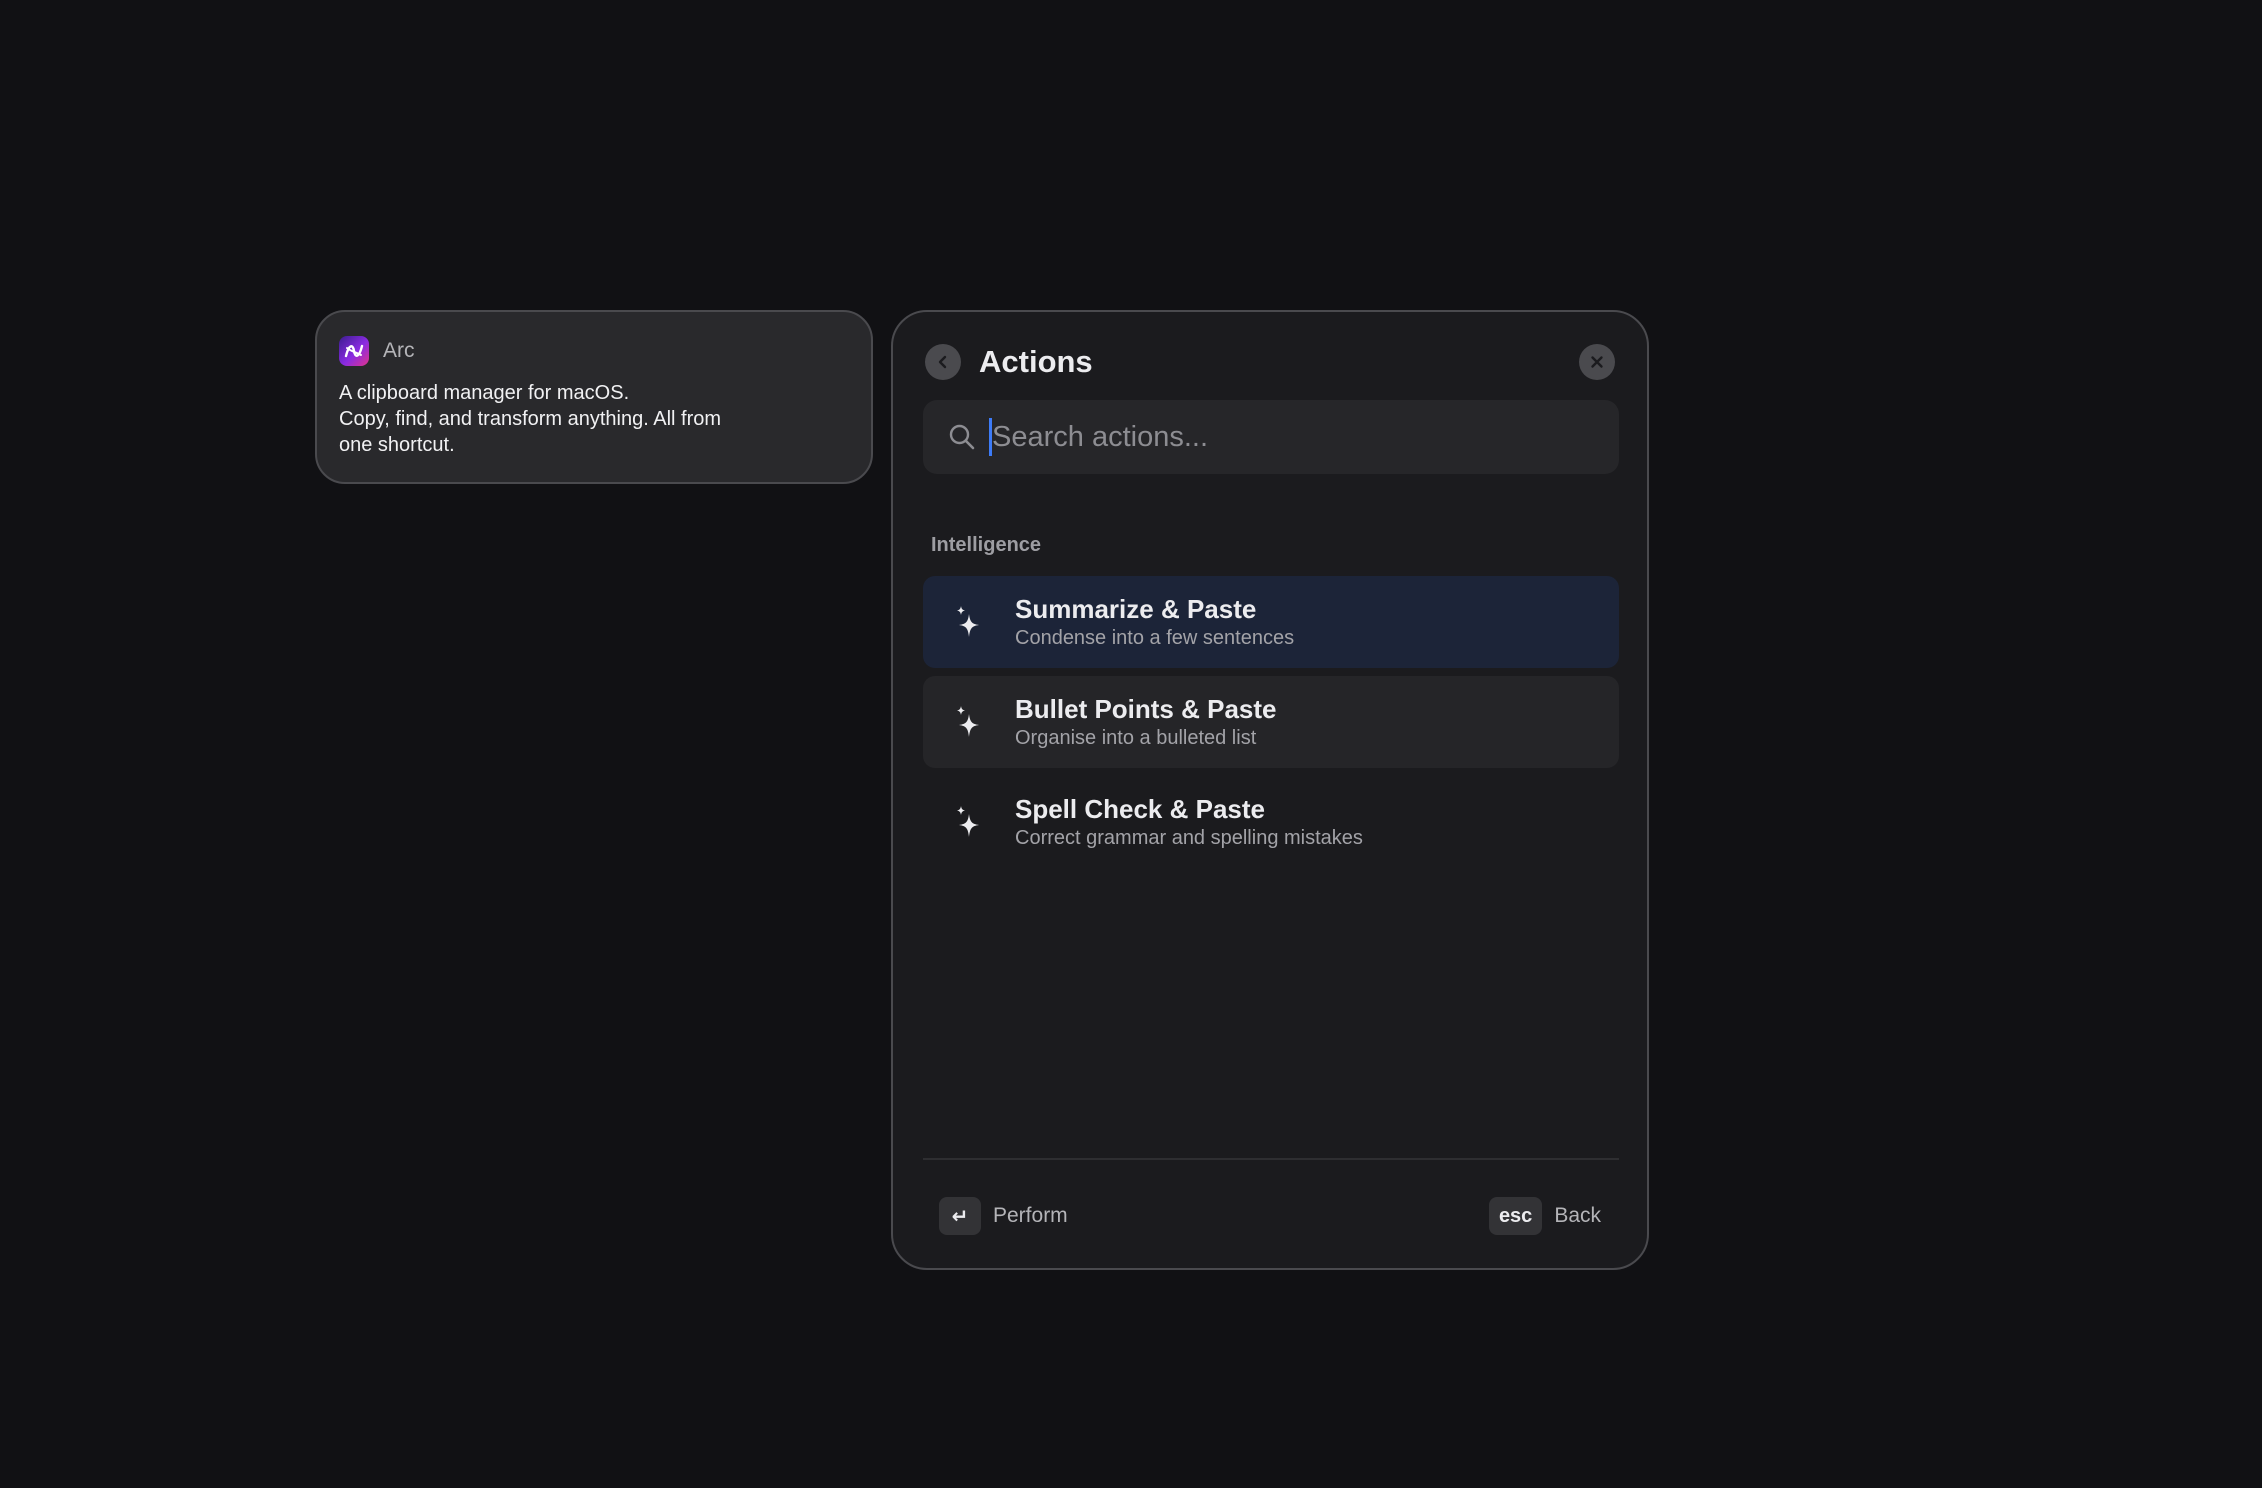 This screenshot has height=1488, width=2262. Describe the element at coordinates (962, 437) in the screenshot. I see `search-icon` at that location.